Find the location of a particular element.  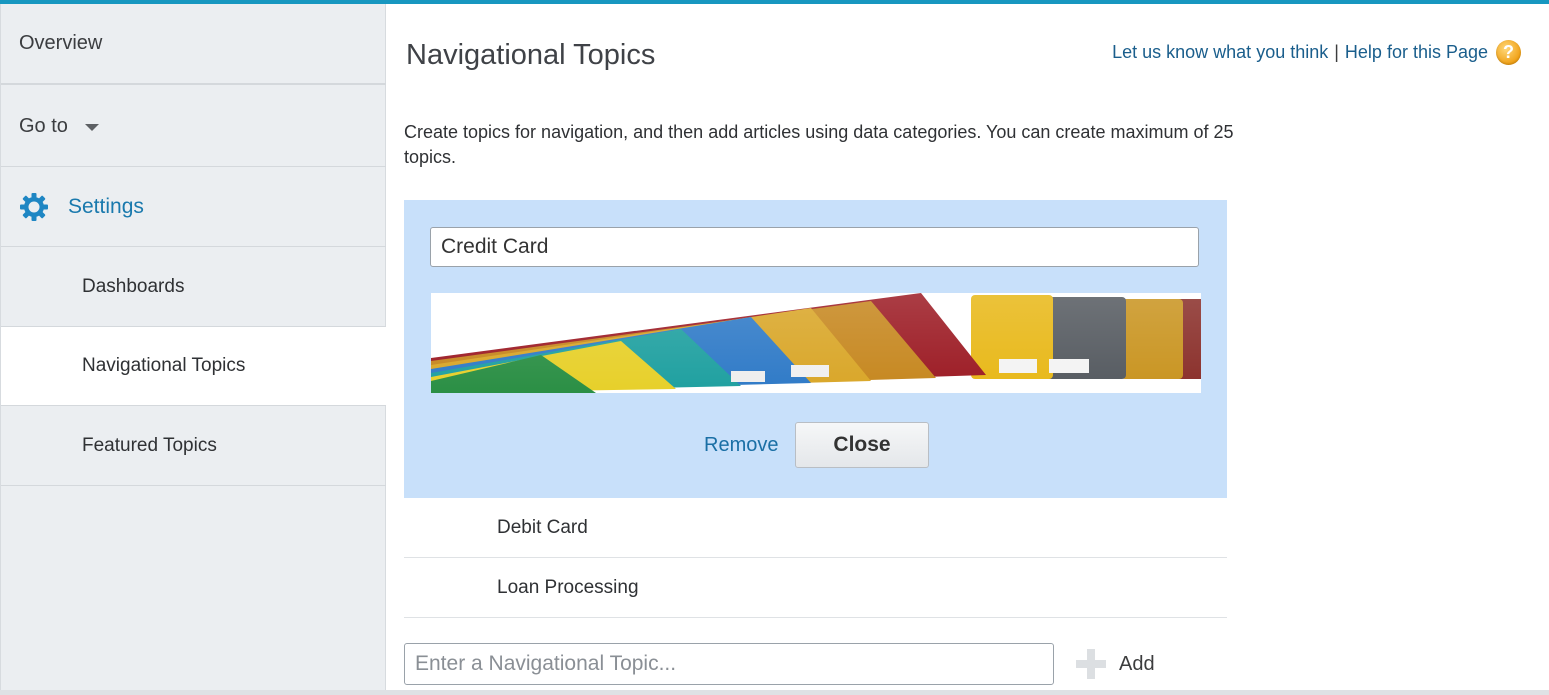

remove-topic-link: Remove is located at coordinates (741, 445).